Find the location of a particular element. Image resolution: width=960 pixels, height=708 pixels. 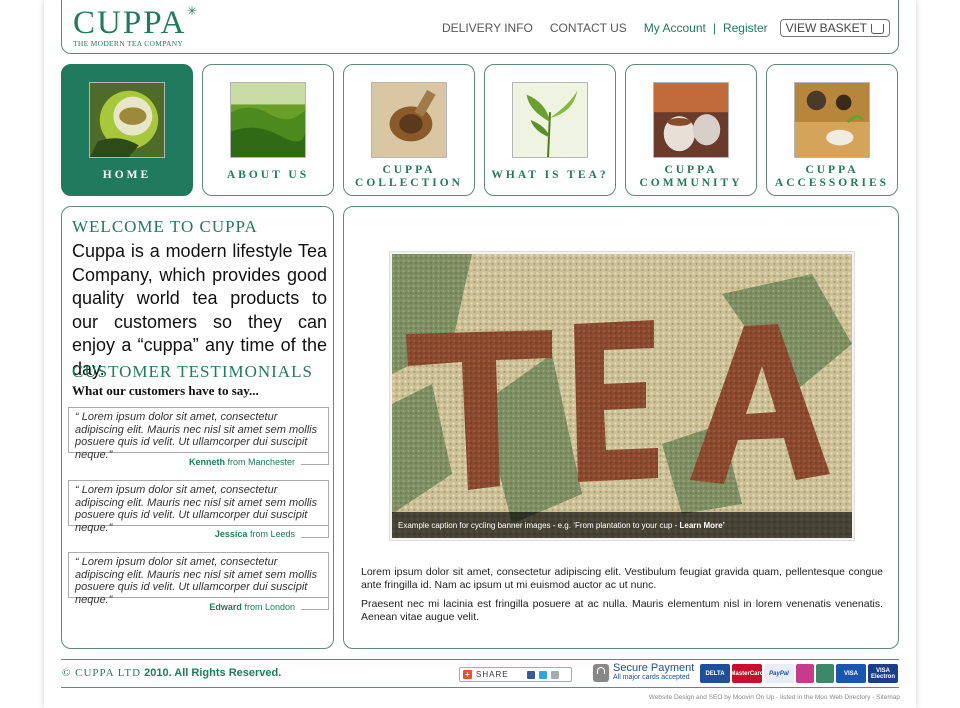

logo-tagline: THE MODERN TEA COMPANY is located at coordinates (128, 43).